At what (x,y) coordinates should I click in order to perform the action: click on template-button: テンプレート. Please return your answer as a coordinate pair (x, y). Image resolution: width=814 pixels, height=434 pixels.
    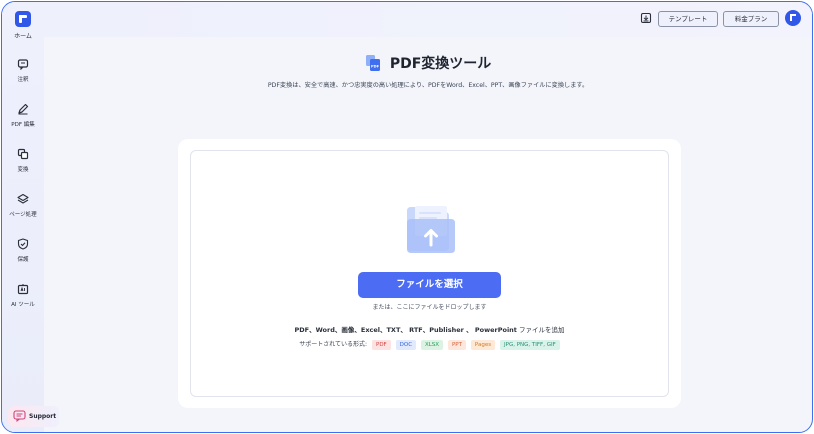
    Looking at the image, I should click on (688, 19).